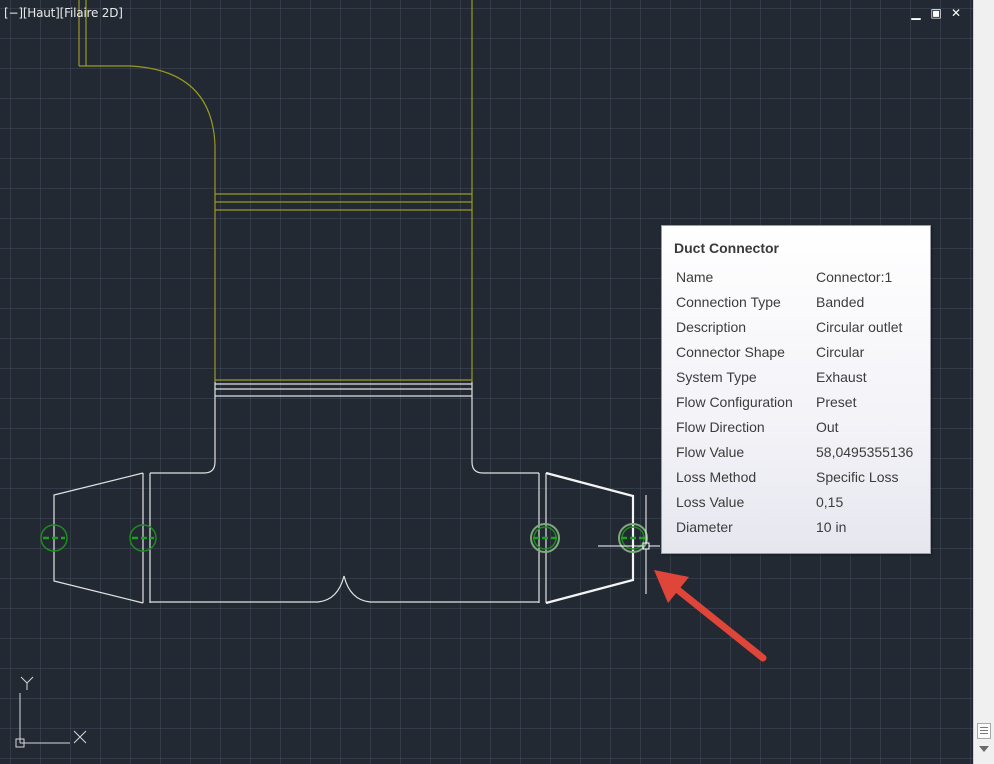  I want to click on property-value: Circular outlet, so click(859, 327).